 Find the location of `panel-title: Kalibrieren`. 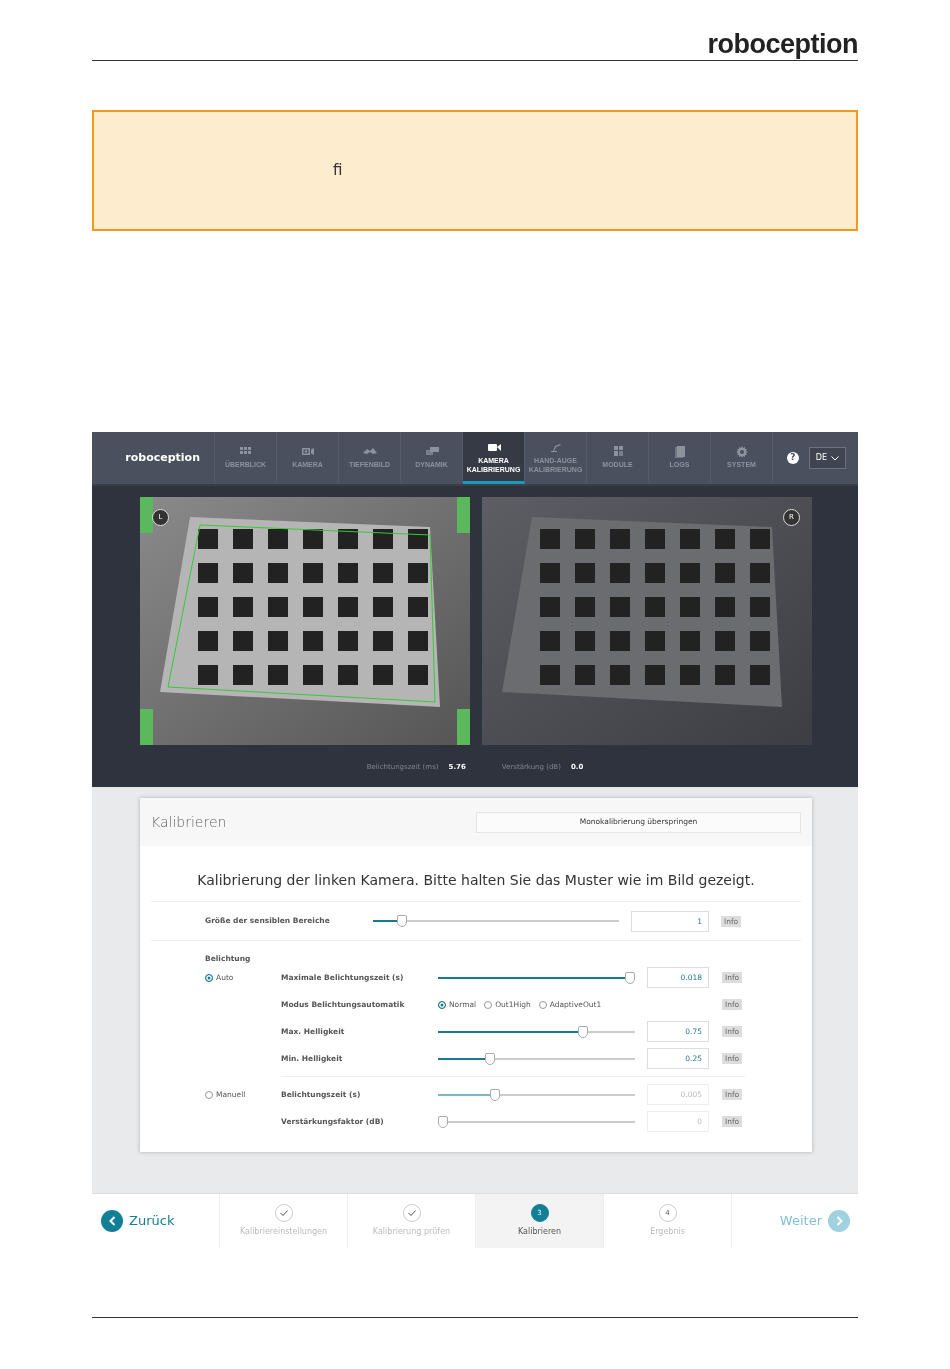

panel-title: Kalibrieren is located at coordinates (189, 822).